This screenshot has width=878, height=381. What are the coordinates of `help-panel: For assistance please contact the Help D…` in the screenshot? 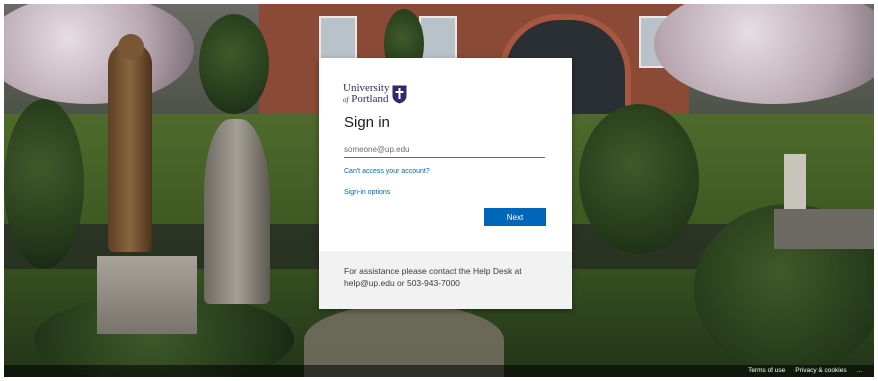 It's located at (445, 280).